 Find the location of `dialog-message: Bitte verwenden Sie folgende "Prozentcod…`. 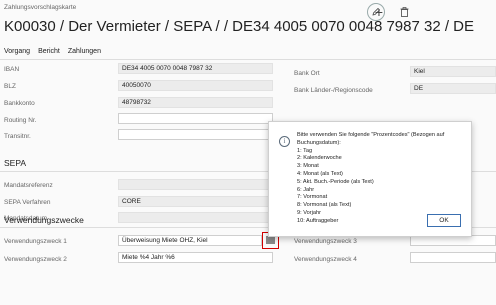

dialog-message: Bitte verwenden Sie folgende "Prozentcod… is located at coordinates (382, 179).